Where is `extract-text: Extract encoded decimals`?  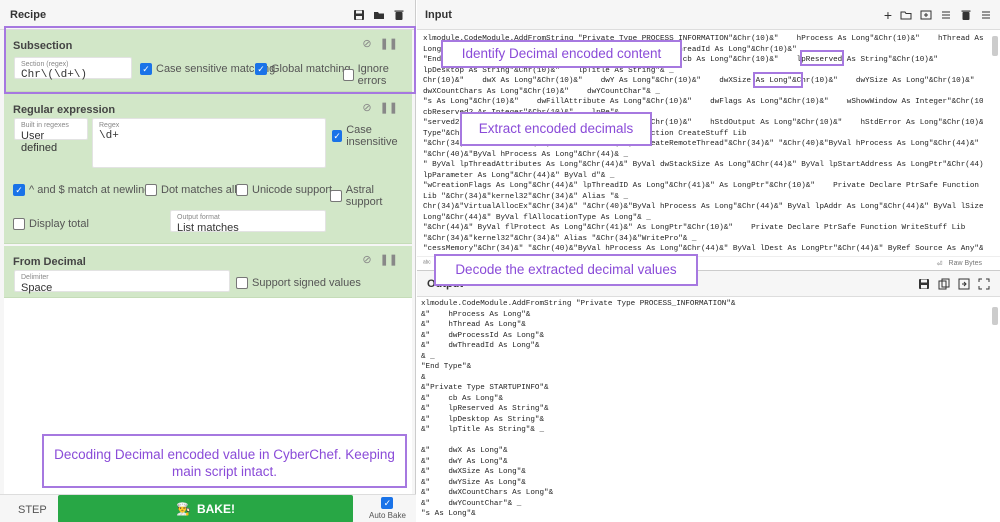
extract-text: Extract encoded decimals is located at coordinates (556, 128).